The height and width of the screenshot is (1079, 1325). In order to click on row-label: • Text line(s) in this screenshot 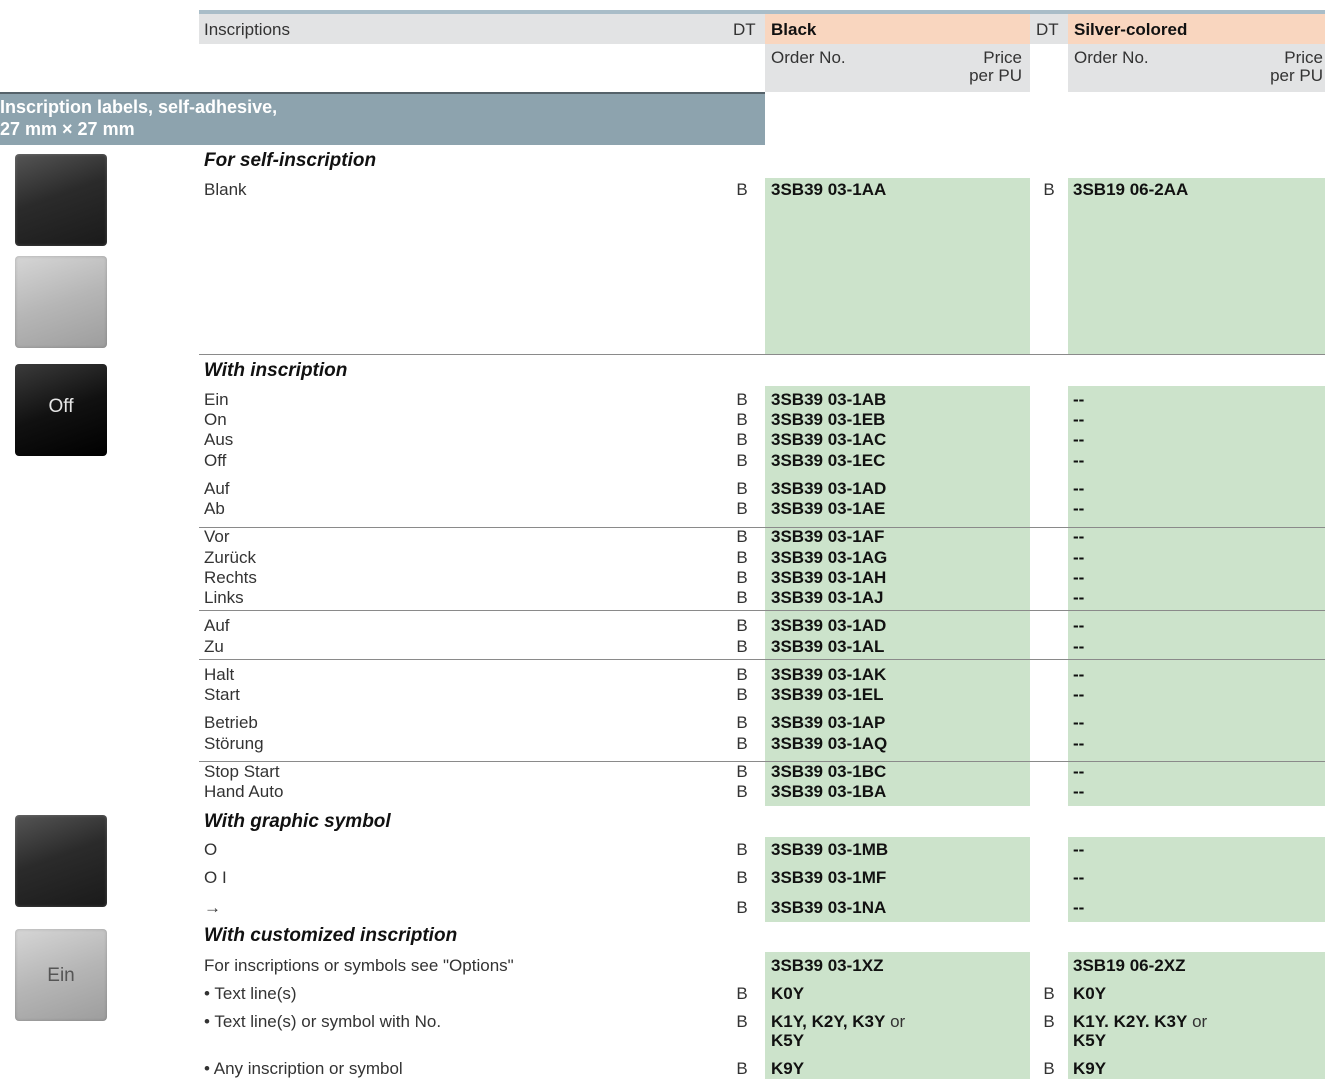, I will do `click(250, 993)`.